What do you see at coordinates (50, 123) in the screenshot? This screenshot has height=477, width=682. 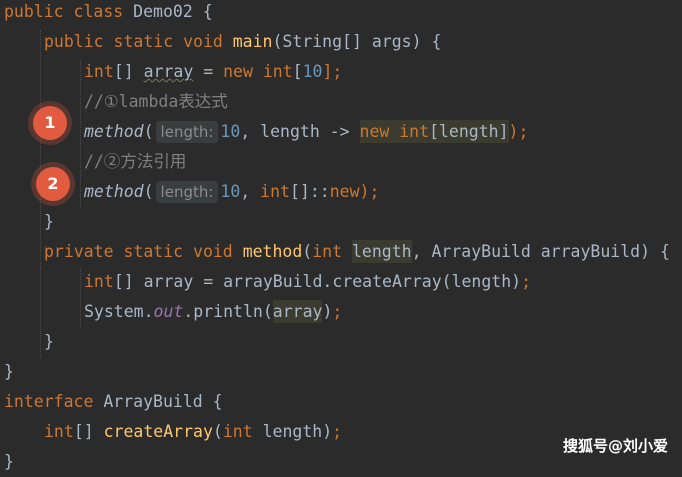 I see `step-badge-1: 1` at bounding box center [50, 123].